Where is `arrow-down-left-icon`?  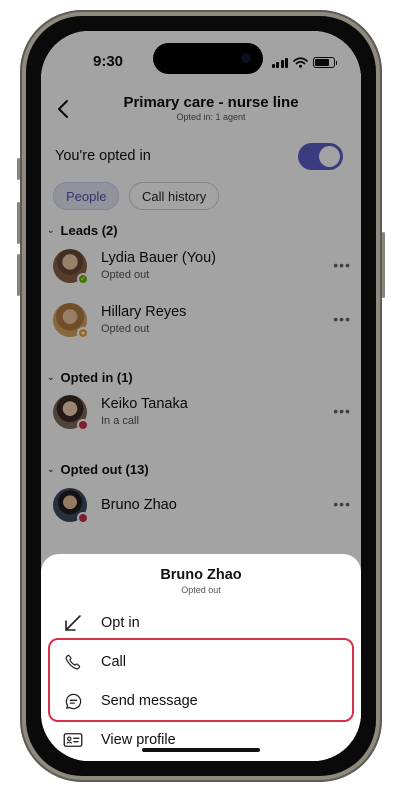
arrow-down-left-icon is located at coordinates (73, 623).